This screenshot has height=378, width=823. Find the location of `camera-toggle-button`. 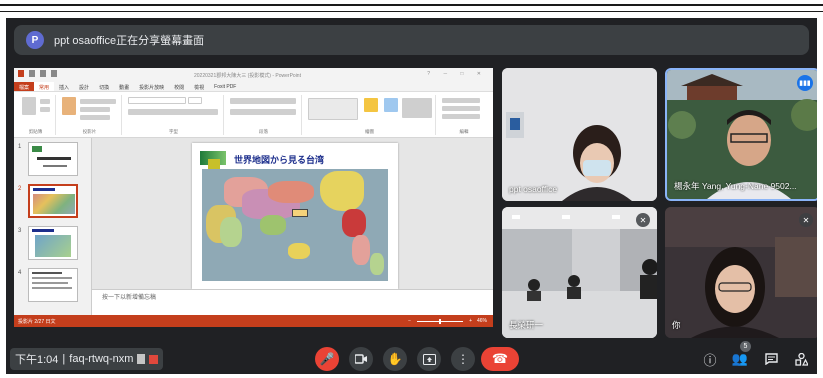

camera-toggle-button is located at coordinates (361, 359).